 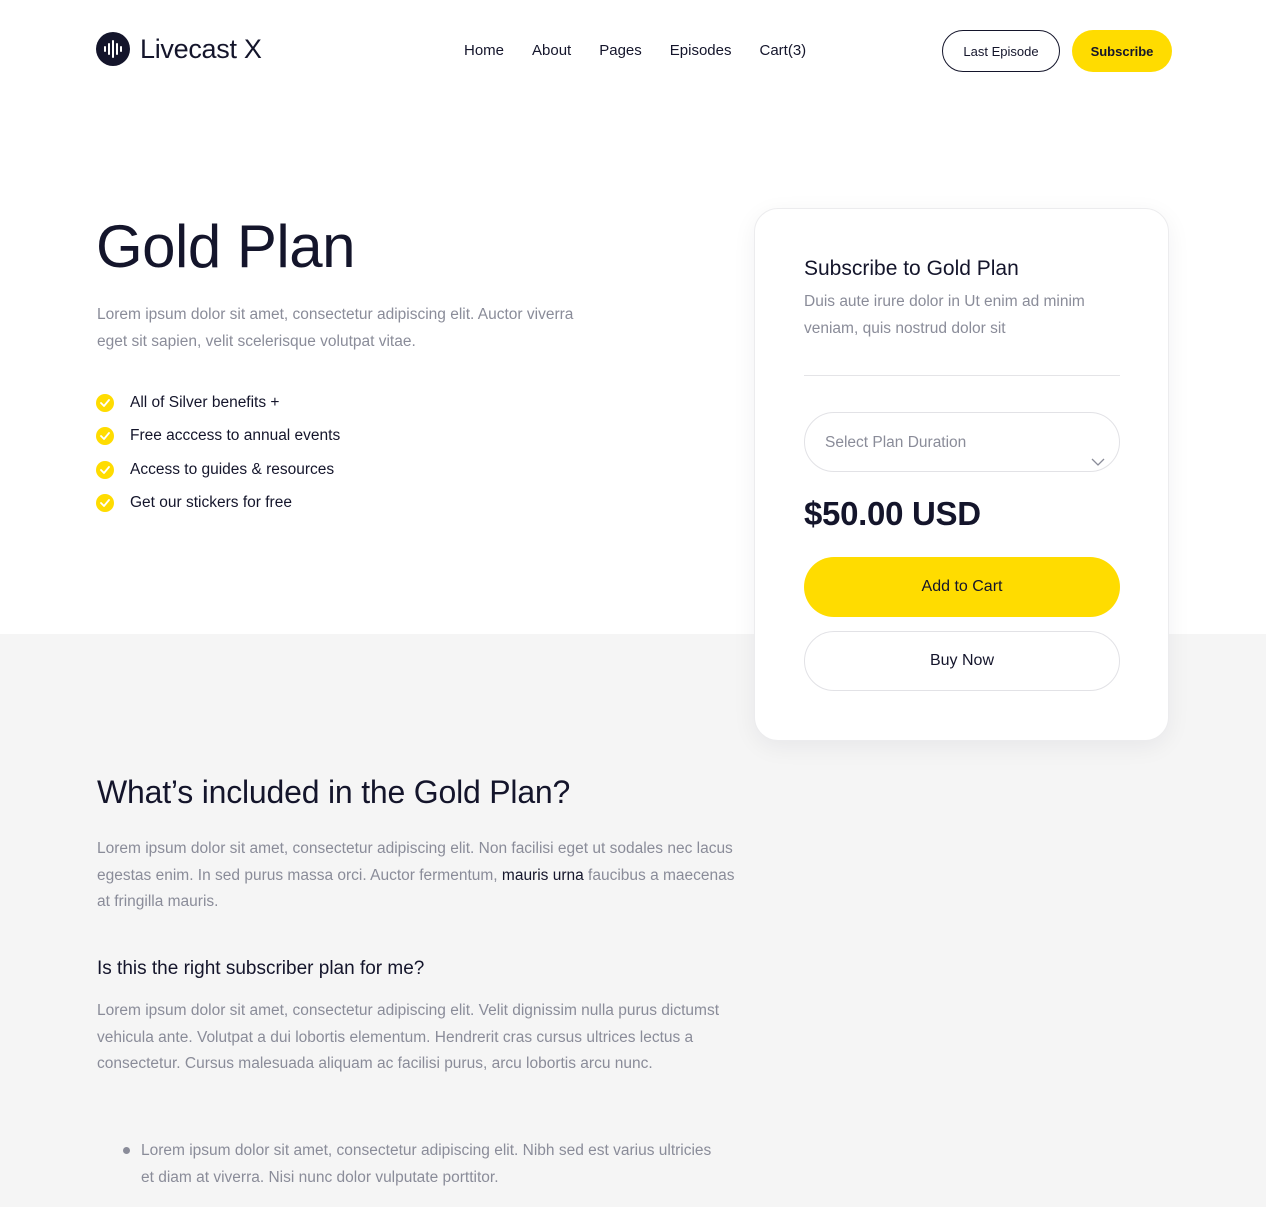 I want to click on buy-now-button: Buy Now, so click(x=962, y=661).